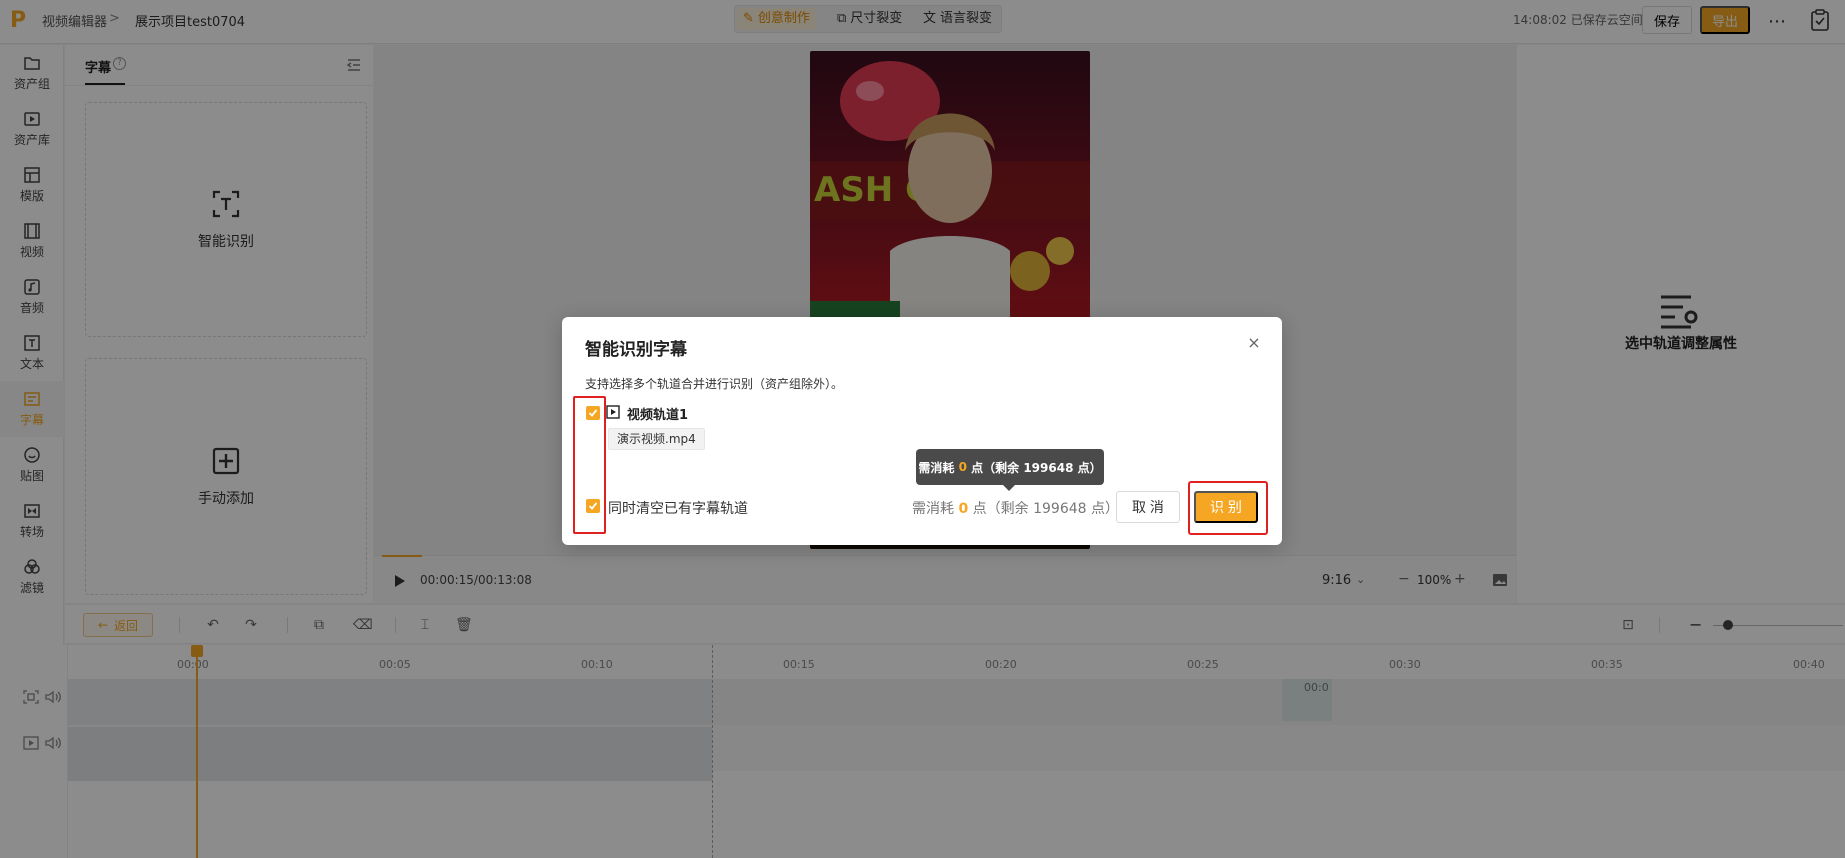  Describe the element at coordinates (936, 467) in the screenshot. I see `tooltip-prefix: 需消耗` at that location.